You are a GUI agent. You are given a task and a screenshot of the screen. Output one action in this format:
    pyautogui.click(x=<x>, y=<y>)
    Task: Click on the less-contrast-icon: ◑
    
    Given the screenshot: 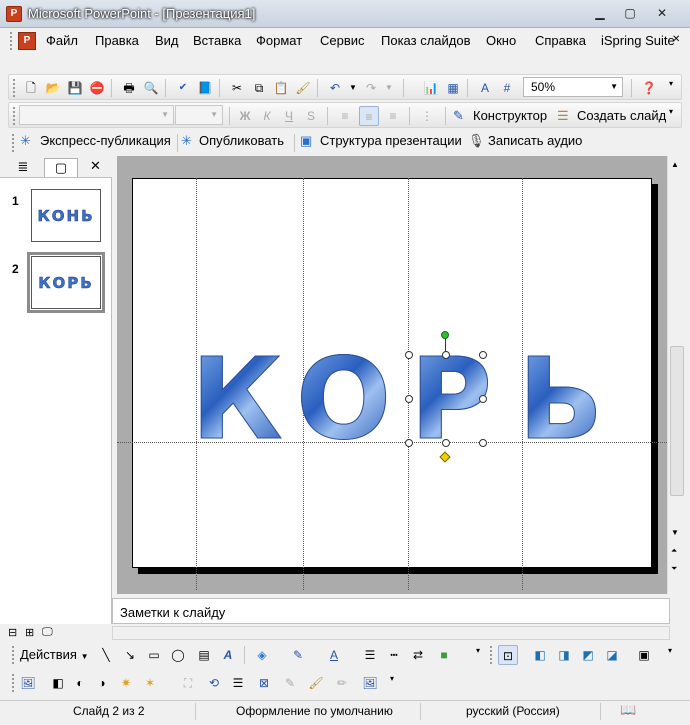 What is the action you would take?
    pyautogui.click(x=102, y=683)
    